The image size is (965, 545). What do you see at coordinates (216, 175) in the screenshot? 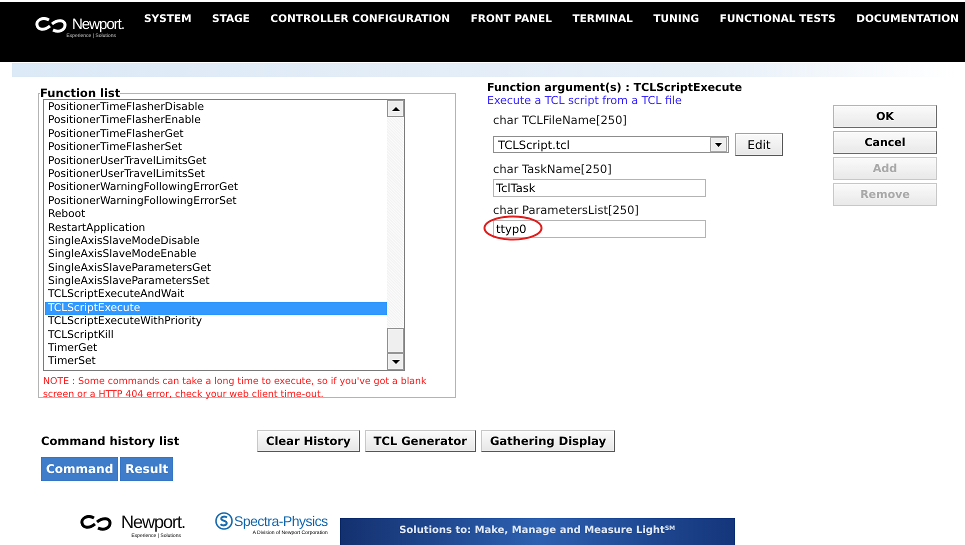
I see `list-item: PositionerUserTravelLimitsSet` at bounding box center [216, 175].